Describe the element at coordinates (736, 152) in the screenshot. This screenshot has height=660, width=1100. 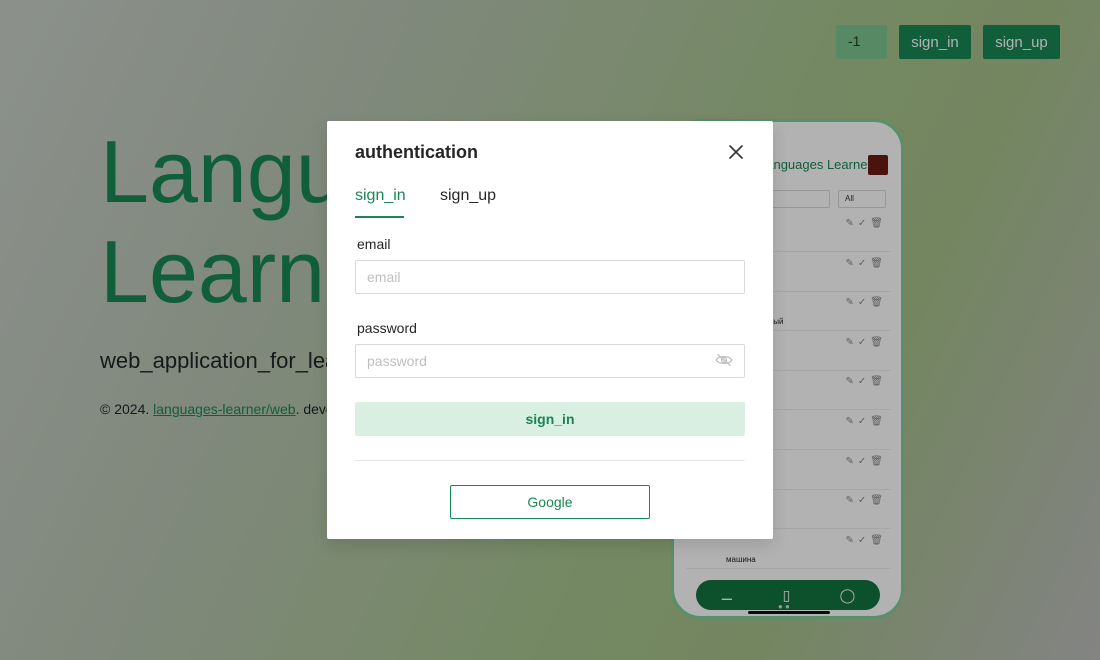
I see `close-icon` at that location.